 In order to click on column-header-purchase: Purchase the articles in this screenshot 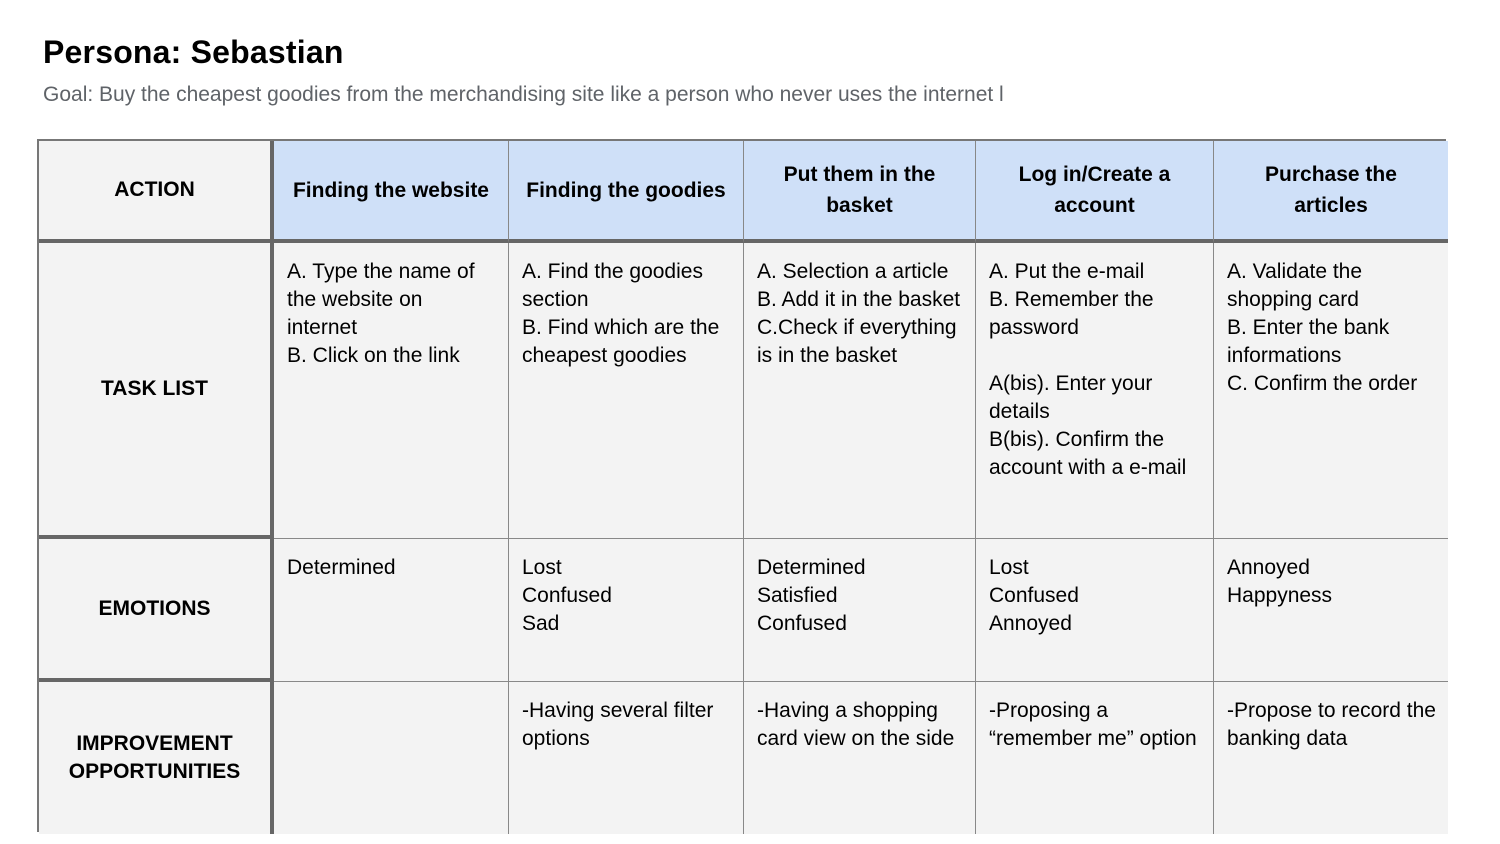, I will do `click(1331, 192)`.